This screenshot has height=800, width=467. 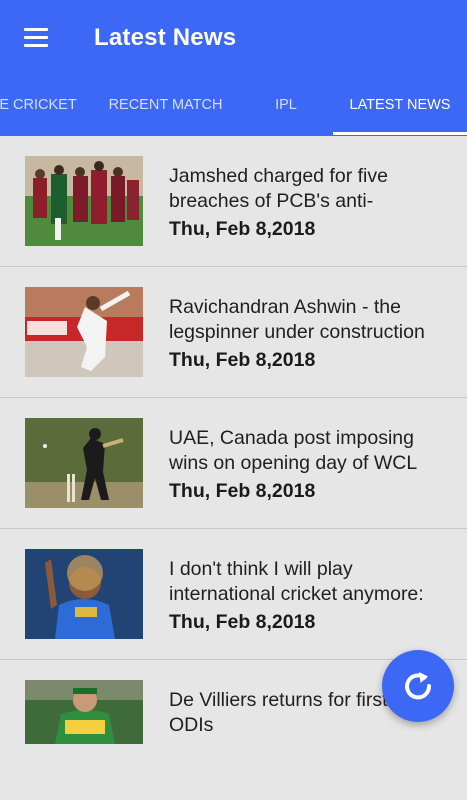 I want to click on tab-bar: E CRICKET RECENT MATCH IPL LATEST NEWS, so click(x=233, y=108).